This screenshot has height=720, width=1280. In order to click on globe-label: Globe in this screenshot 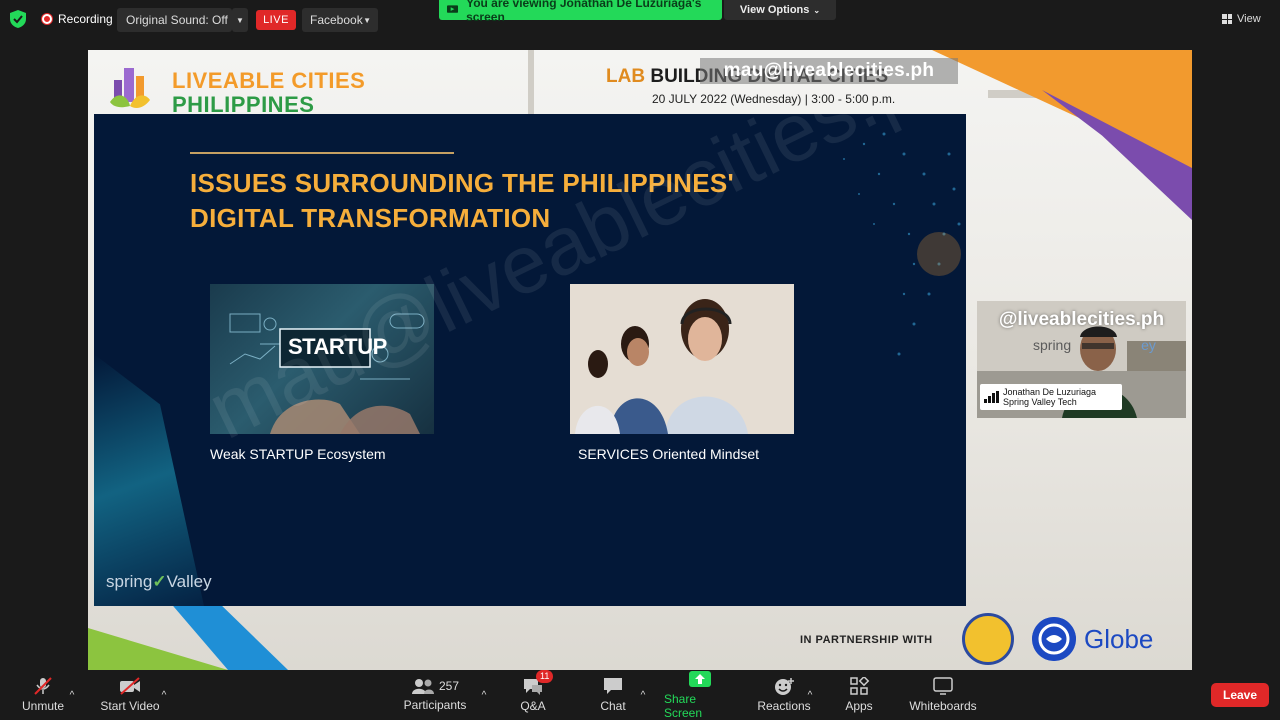, I will do `click(1119, 639)`.